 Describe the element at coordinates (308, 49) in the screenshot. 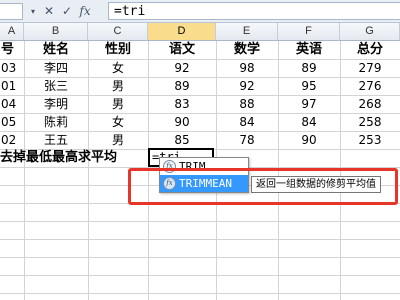

I see `header-english: 英语` at that location.